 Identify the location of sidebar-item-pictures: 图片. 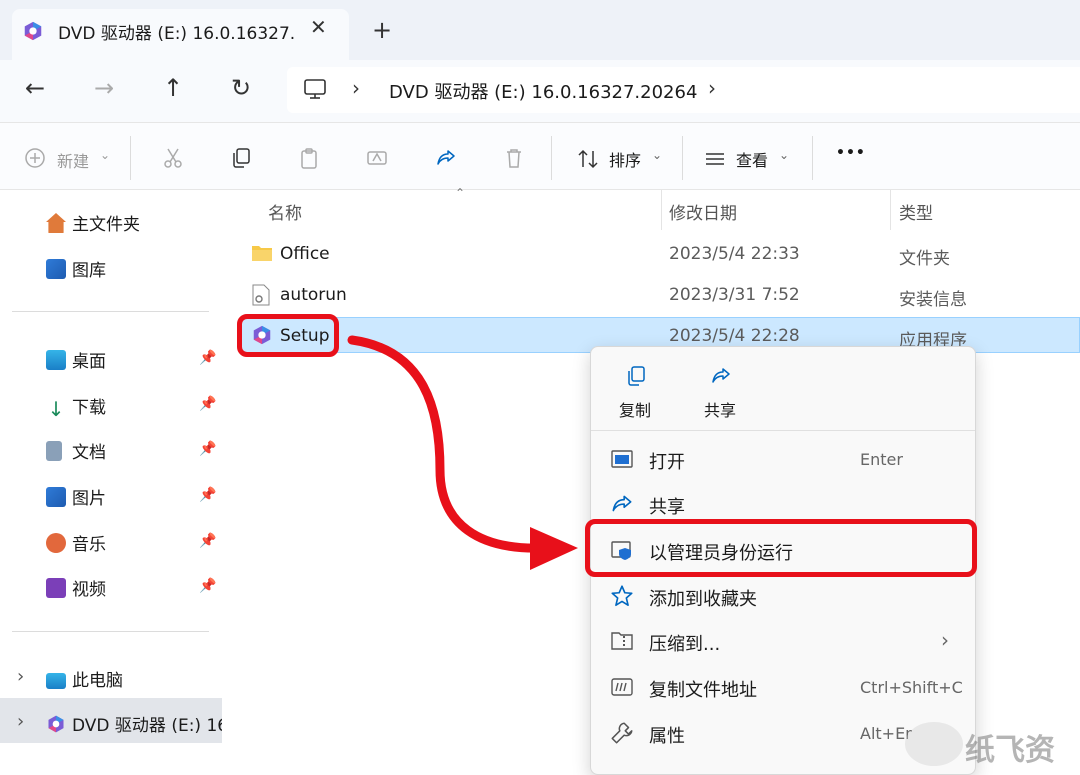
(76, 499).